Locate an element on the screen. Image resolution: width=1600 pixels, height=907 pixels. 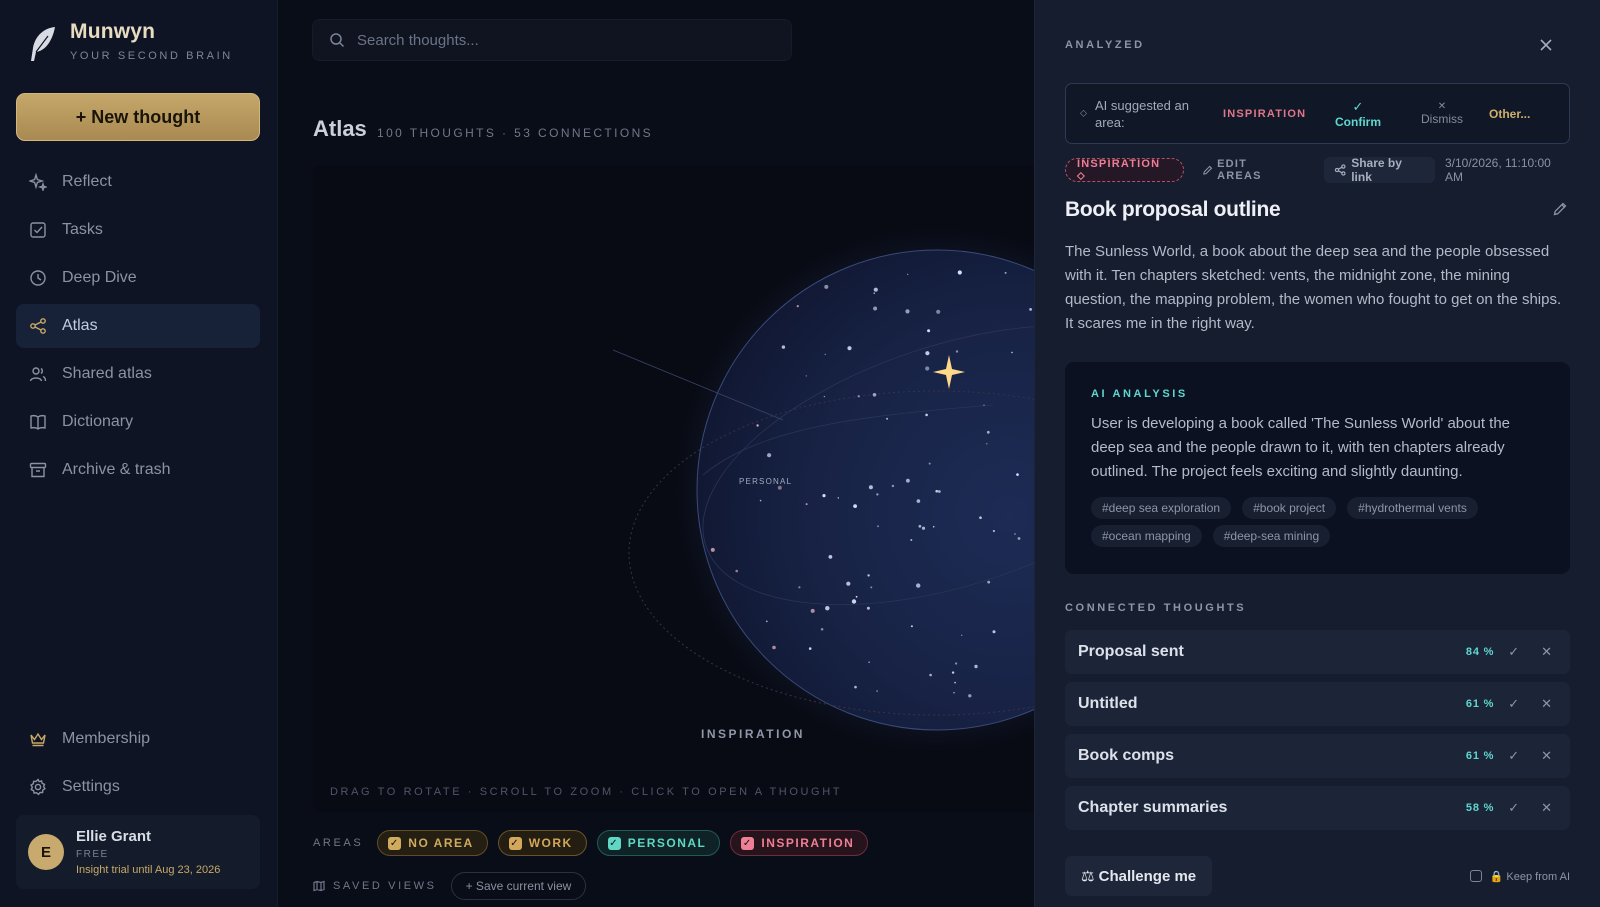
share-link-button: Share by link is located at coordinates (1379, 170).